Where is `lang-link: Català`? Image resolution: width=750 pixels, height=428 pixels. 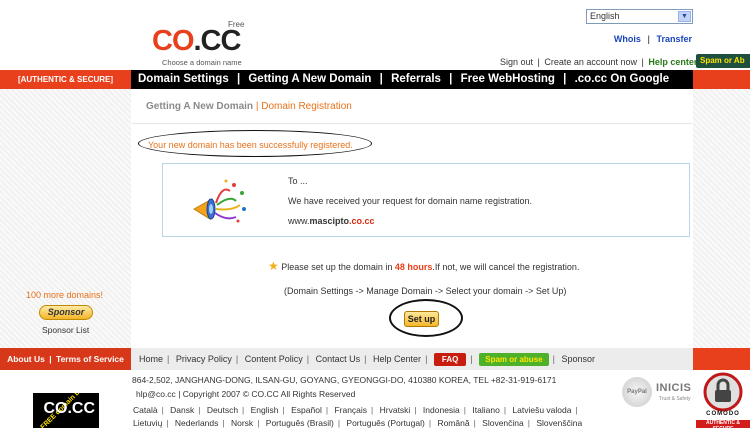
lang-link: Català is located at coordinates (145, 410).